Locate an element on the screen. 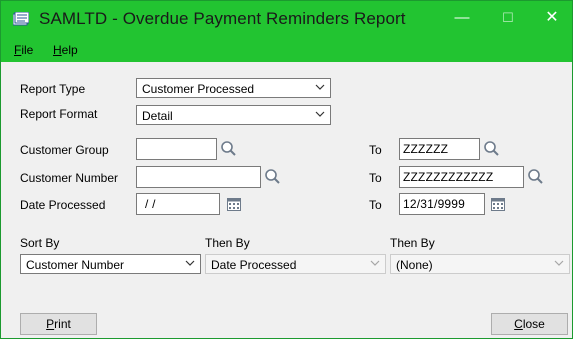 The height and width of the screenshot is (339, 573). menu-help-label: elp is located at coordinates (69, 50).